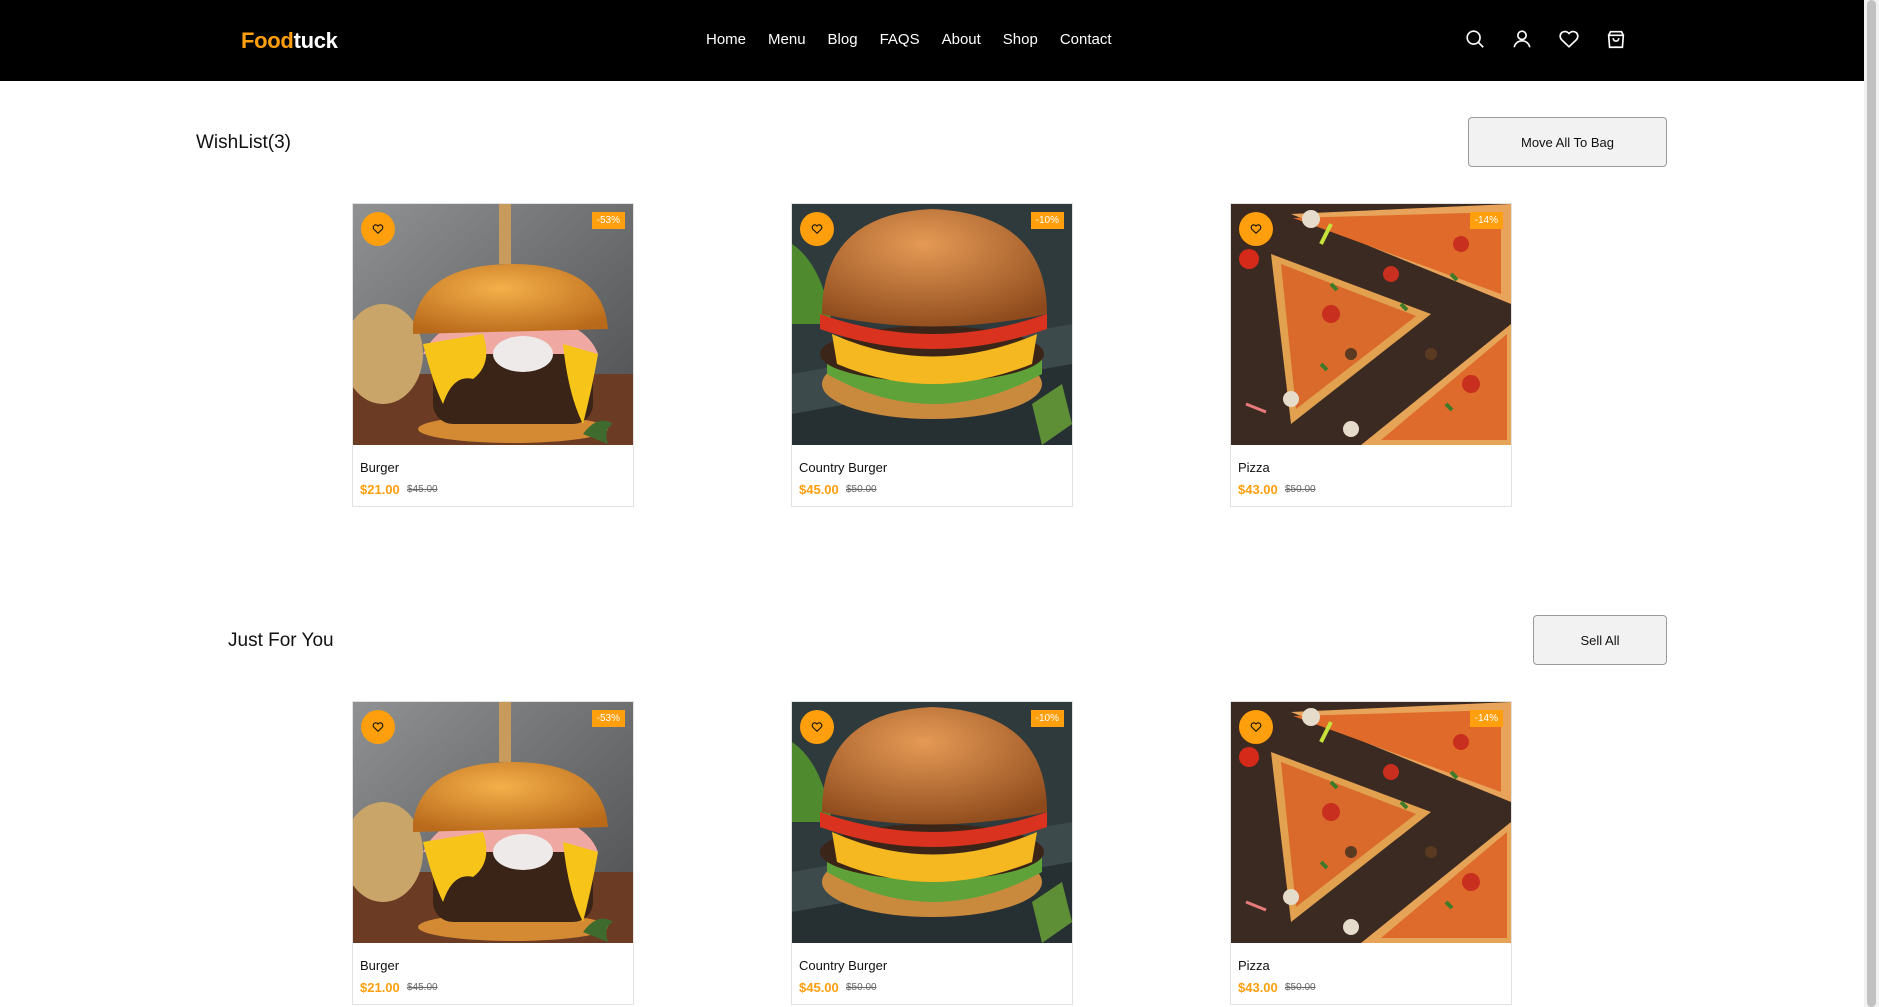  What do you see at coordinates (267, 40) in the screenshot?
I see `logo-part-food: Food` at bounding box center [267, 40].